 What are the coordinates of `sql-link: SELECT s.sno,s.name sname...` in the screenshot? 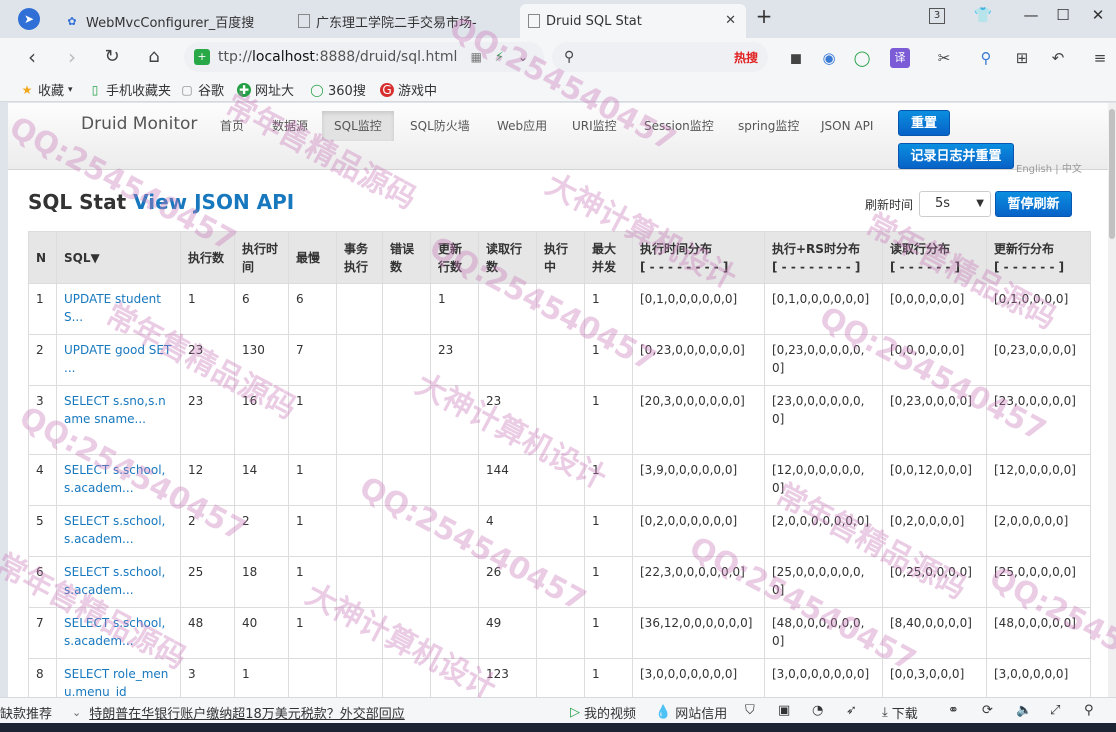 It's located at (115, 410).